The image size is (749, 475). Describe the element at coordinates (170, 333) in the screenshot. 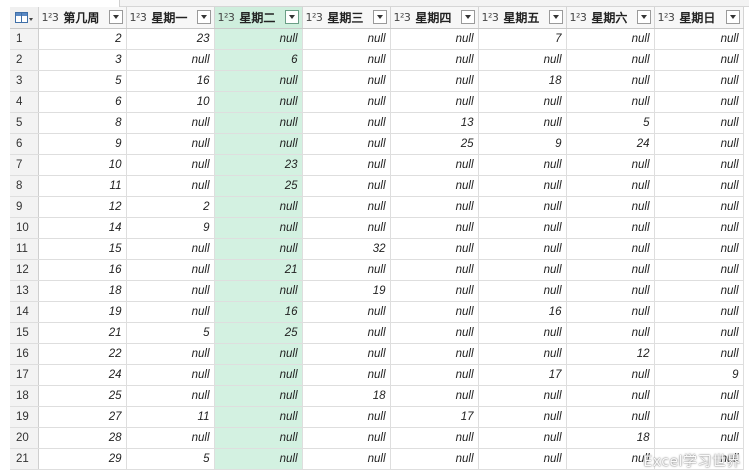

I see `table-cell: 5` at that location.